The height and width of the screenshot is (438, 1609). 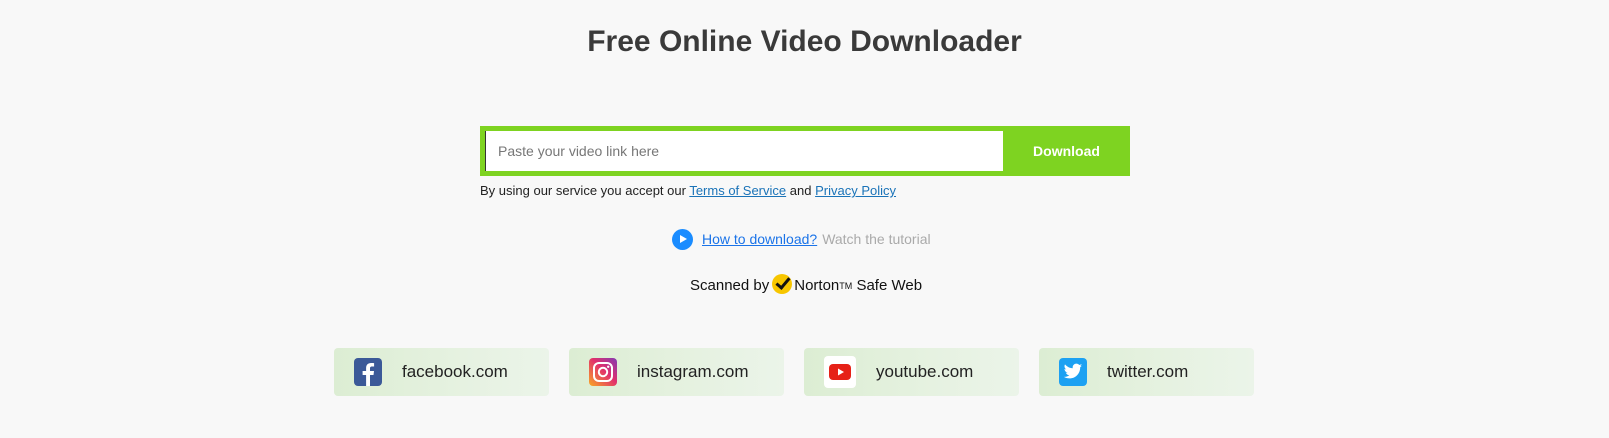 I want to click on privacy-policy-link: Privacy Policy, so click(x=855, y=190).